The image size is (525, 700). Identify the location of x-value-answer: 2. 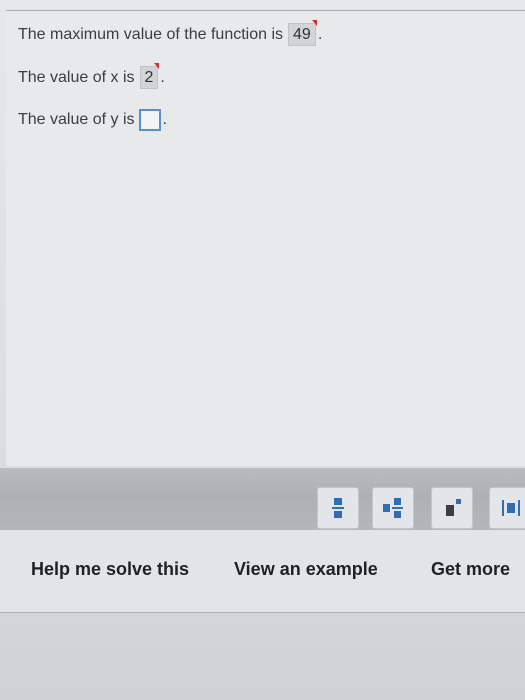
(149, 76).